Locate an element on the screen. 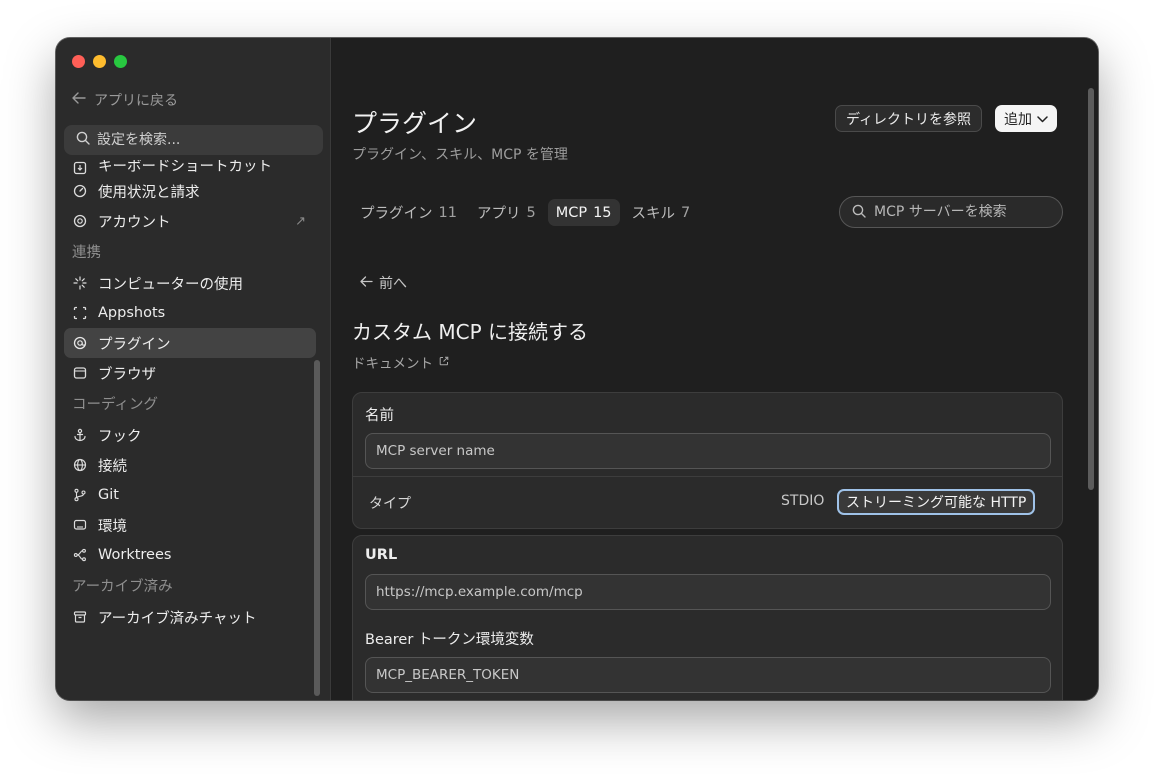  sidebar-item-account: アカウント ↗ is located at coordinates (190, 221).